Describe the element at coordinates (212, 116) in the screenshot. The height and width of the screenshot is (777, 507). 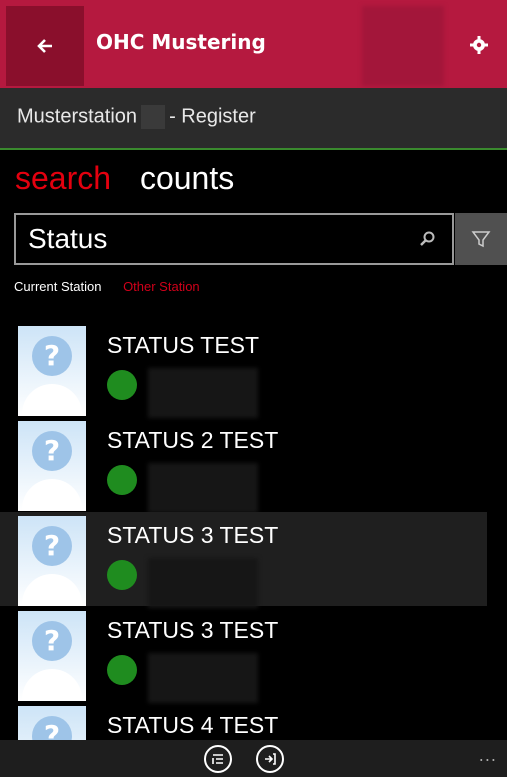
I see `subheader-suffix: - Register` at that location.